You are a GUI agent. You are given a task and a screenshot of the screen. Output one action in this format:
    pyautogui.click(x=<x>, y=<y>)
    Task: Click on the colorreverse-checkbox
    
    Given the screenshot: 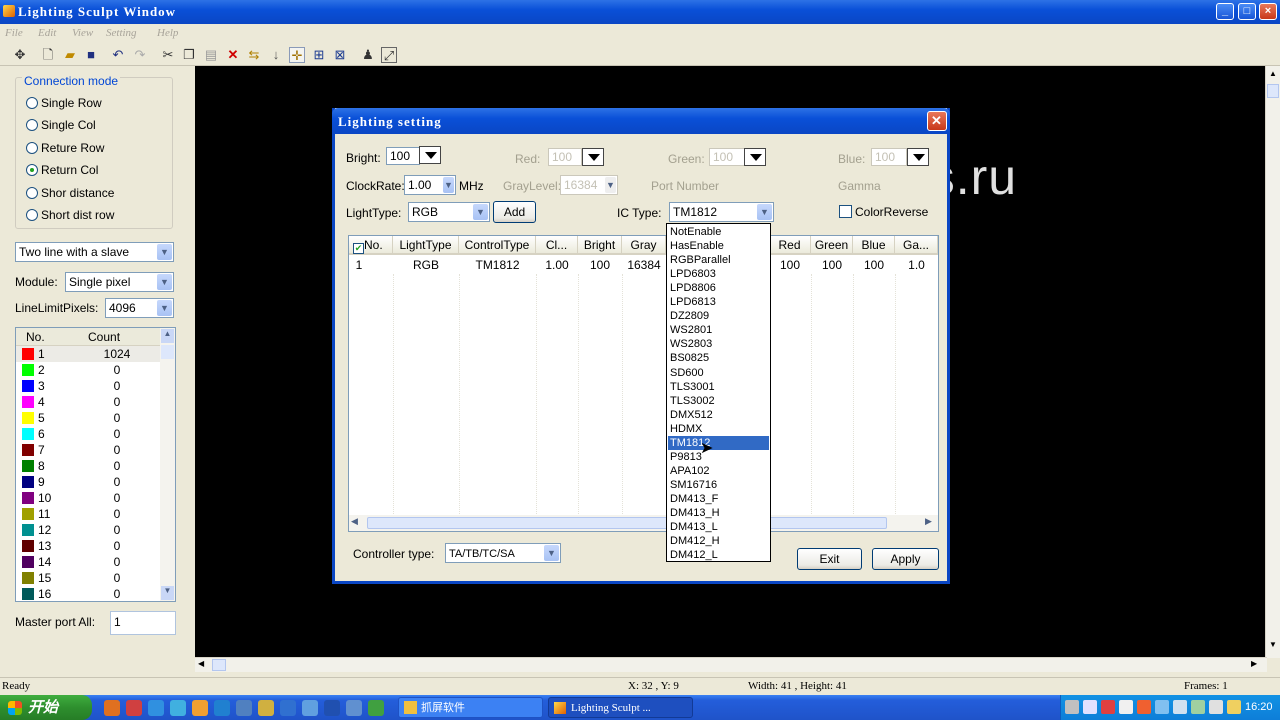 What is the action you would take?
    pyautogui.click(x=845, y=211)
    